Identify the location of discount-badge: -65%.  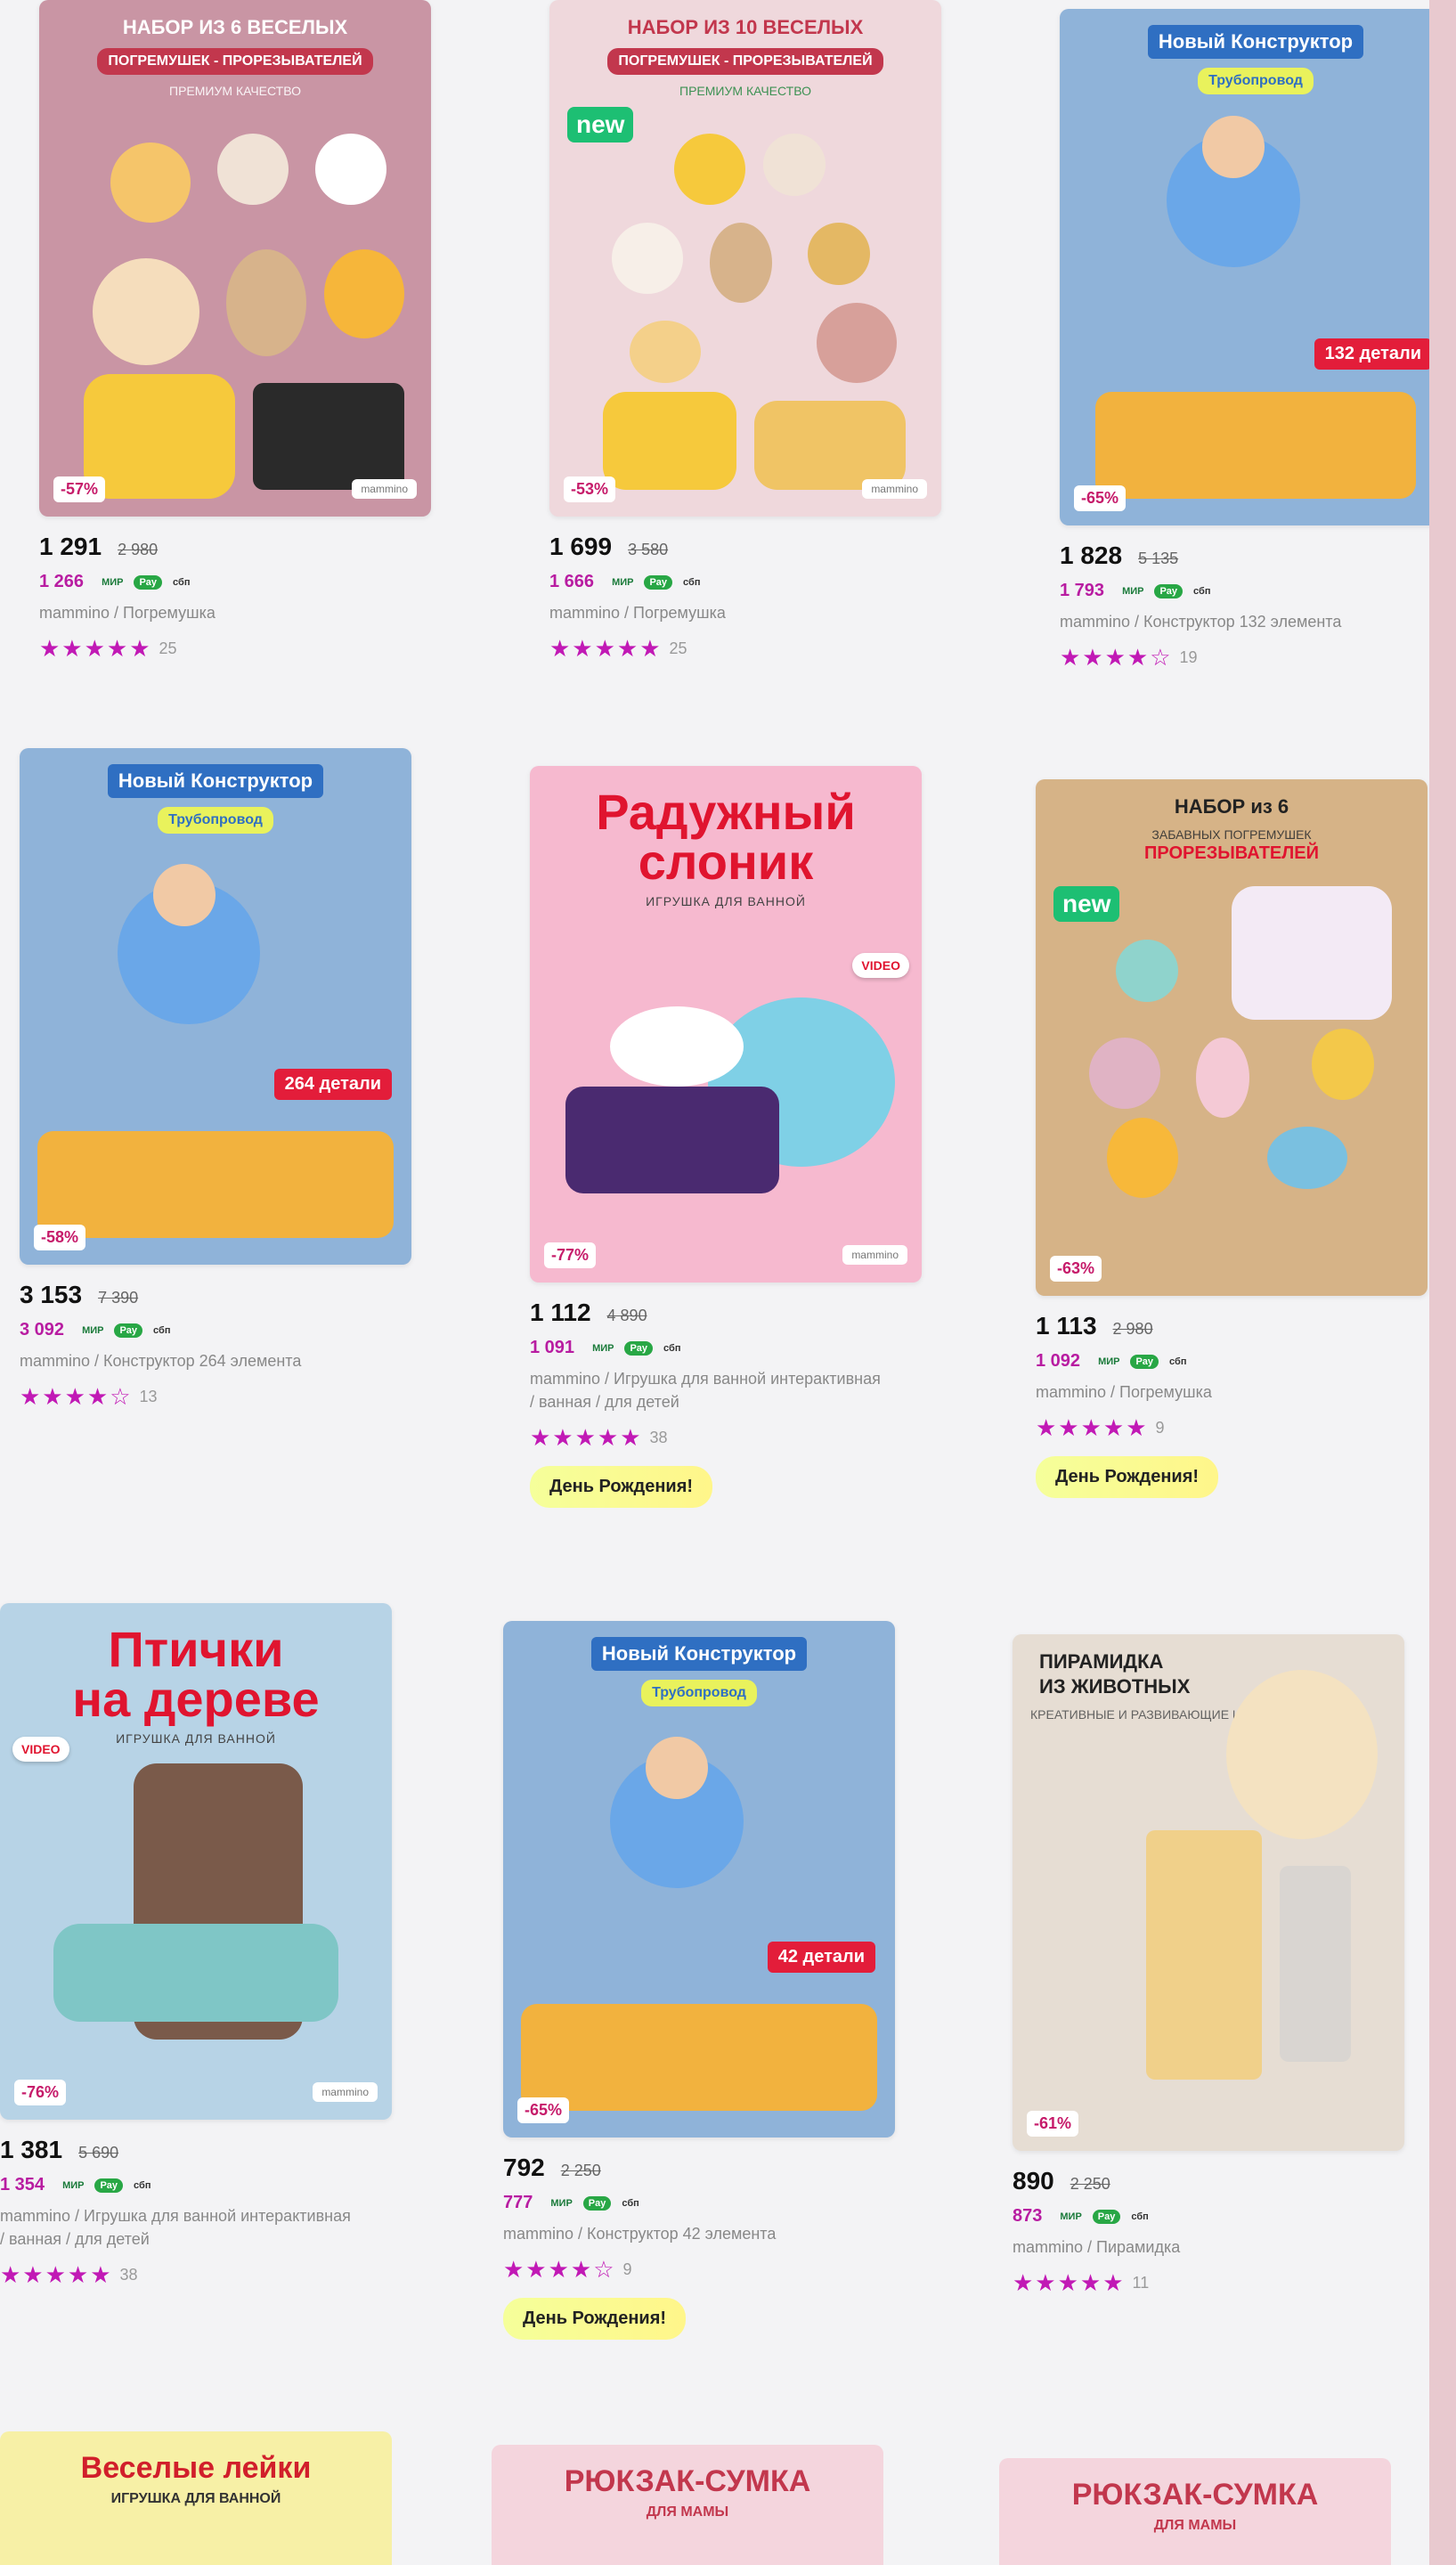
(1100, 498).